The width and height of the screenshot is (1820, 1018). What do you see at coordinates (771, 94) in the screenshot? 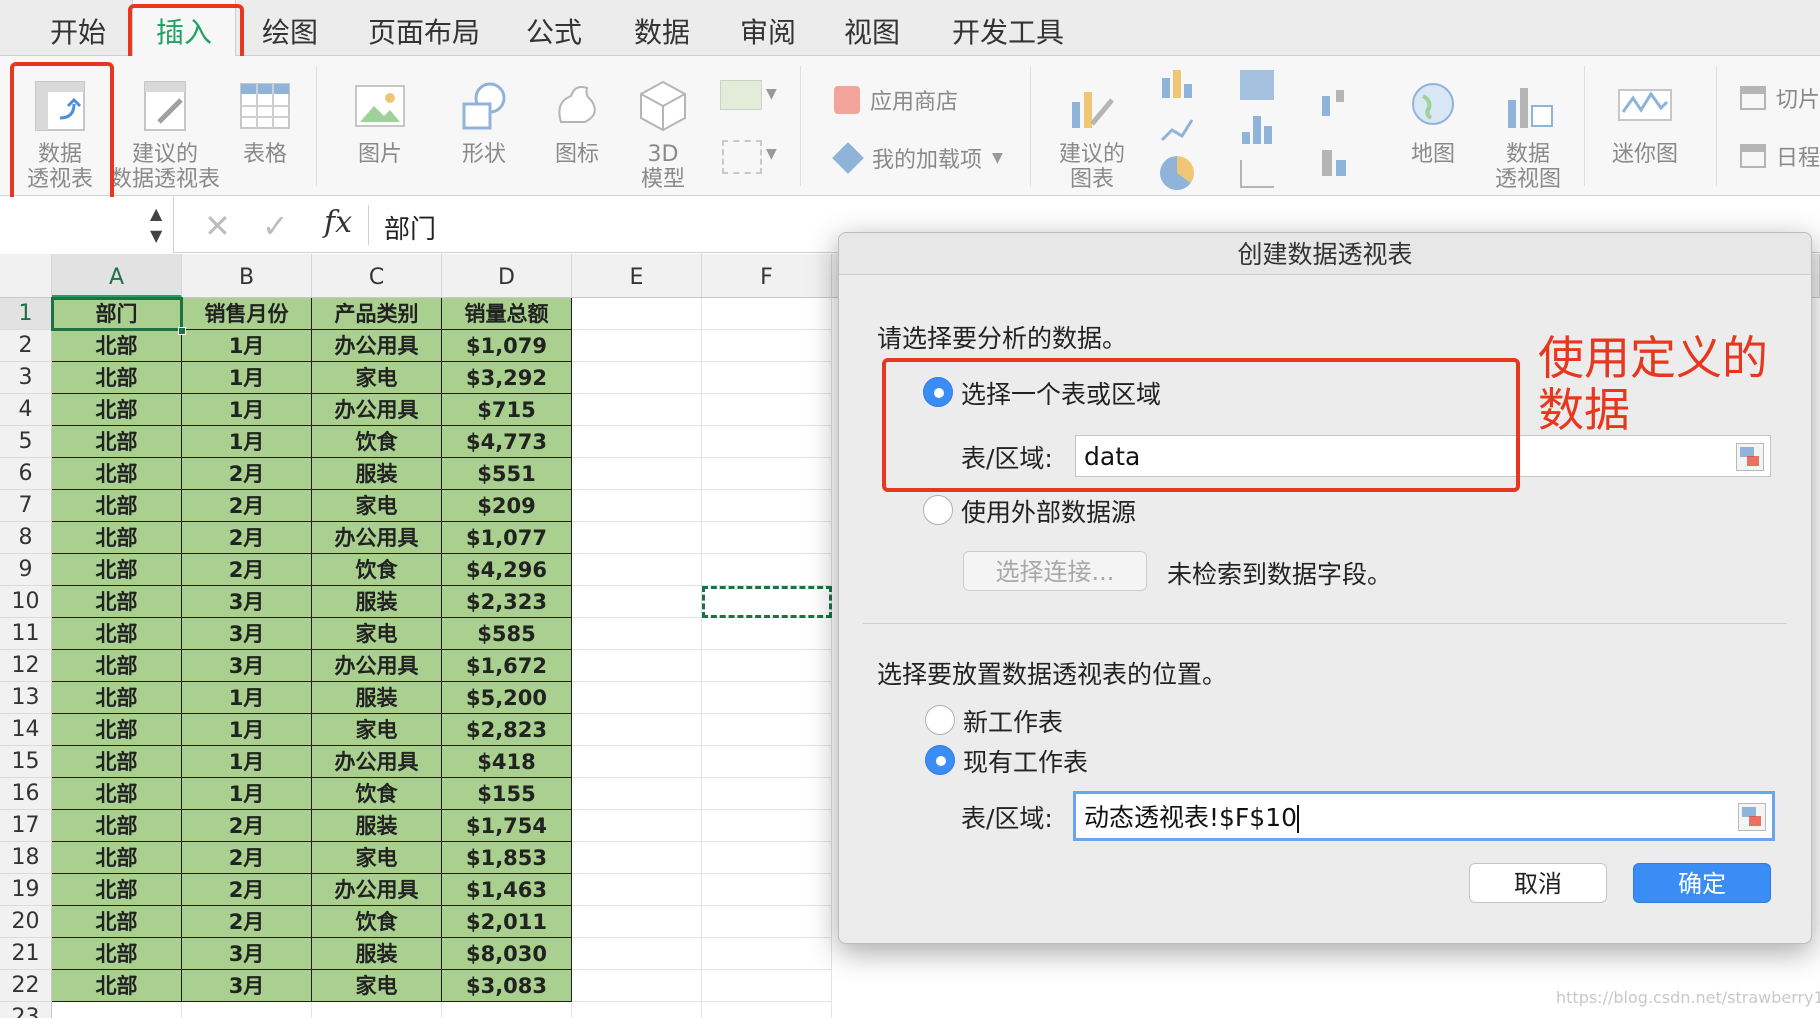
I see `chevron-down-icon: ▼` at bounding box center [771, 94].